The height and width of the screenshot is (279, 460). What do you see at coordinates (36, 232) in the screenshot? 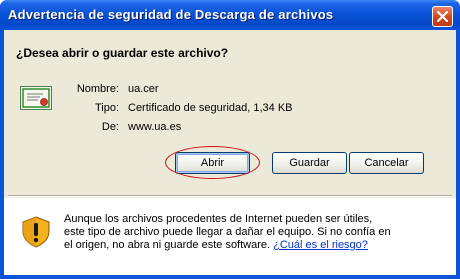
I see `shield-warning-icon` at bounding box center [36, 232].